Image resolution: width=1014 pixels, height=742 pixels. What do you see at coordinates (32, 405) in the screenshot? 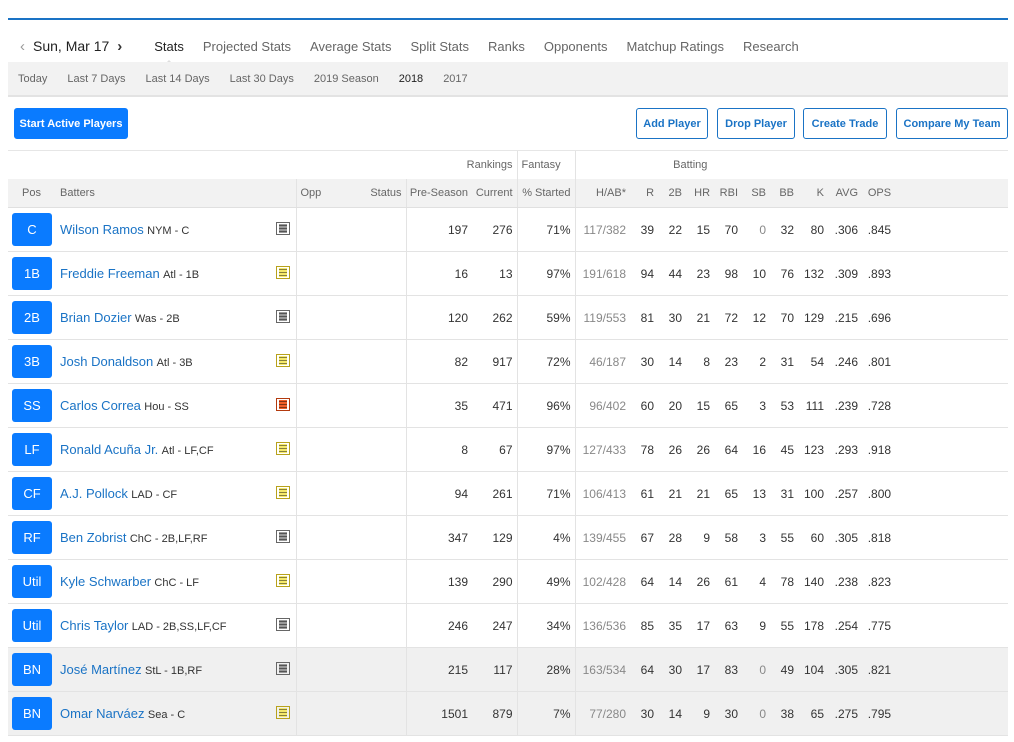
I see `position-badge: SS` at bounding box center [32, 405].